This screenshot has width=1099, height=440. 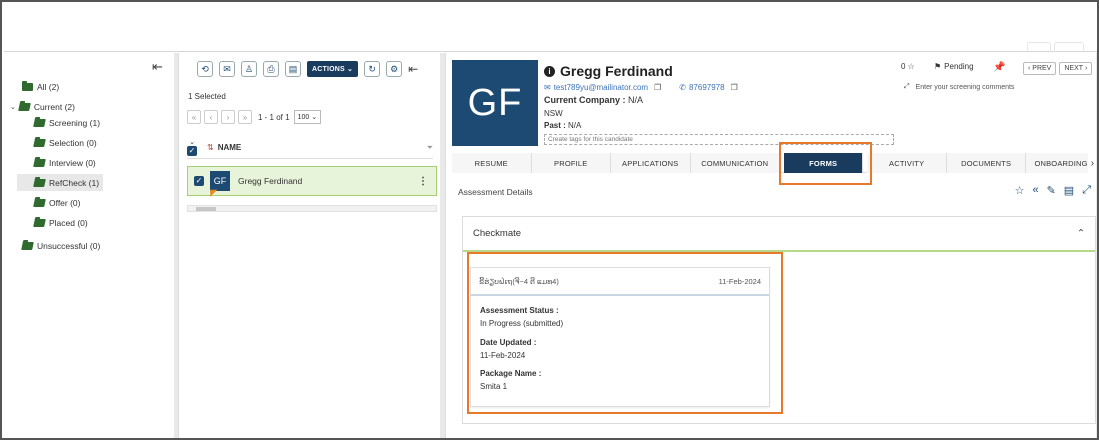 I want to click on tree-item-placed: Placed (0), so click(x=60, y=223).